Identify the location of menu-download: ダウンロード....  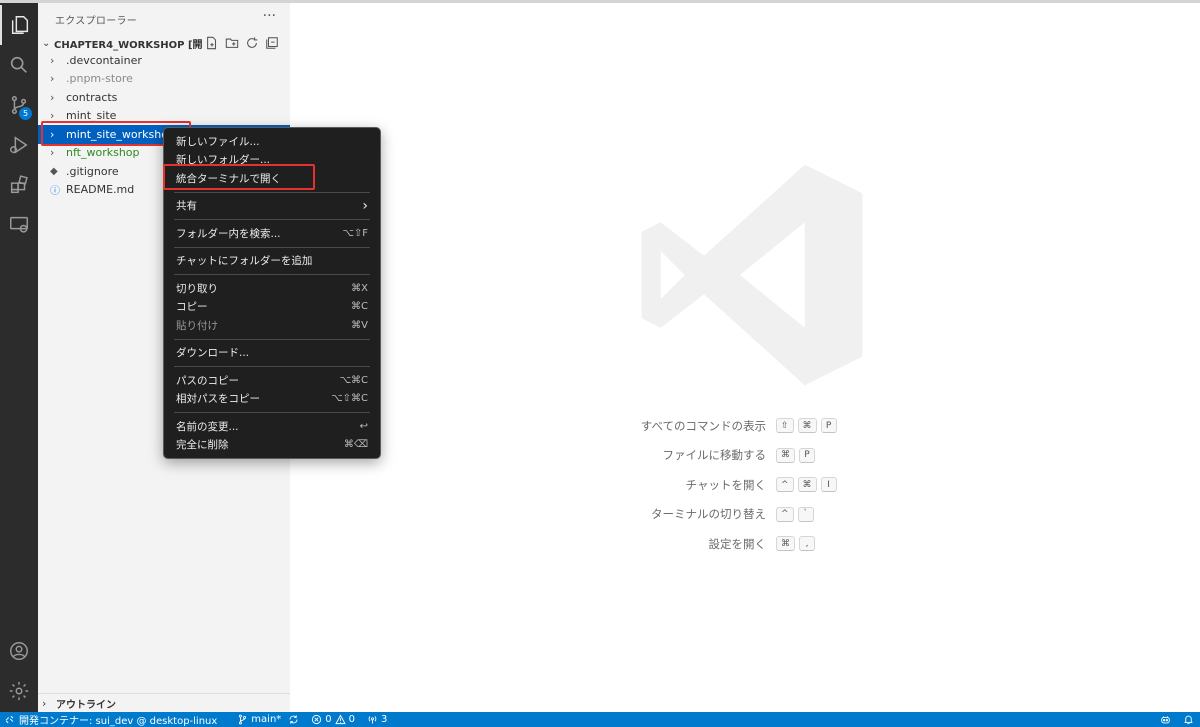
(272, 353).